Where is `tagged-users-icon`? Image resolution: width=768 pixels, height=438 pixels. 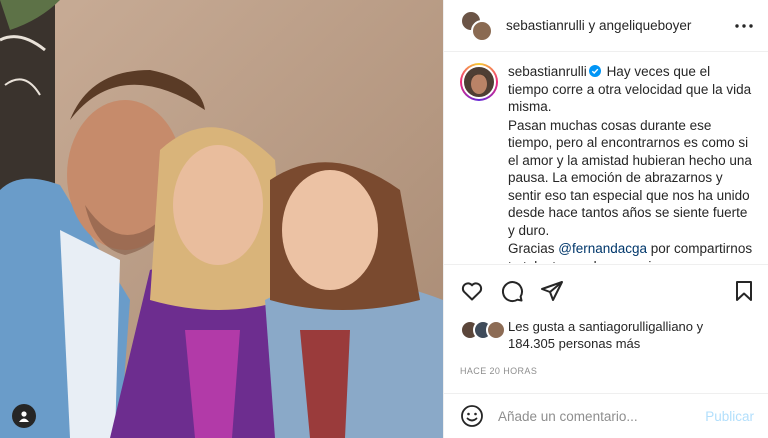 tagged-users-icon is located at coordinates (24, 416).